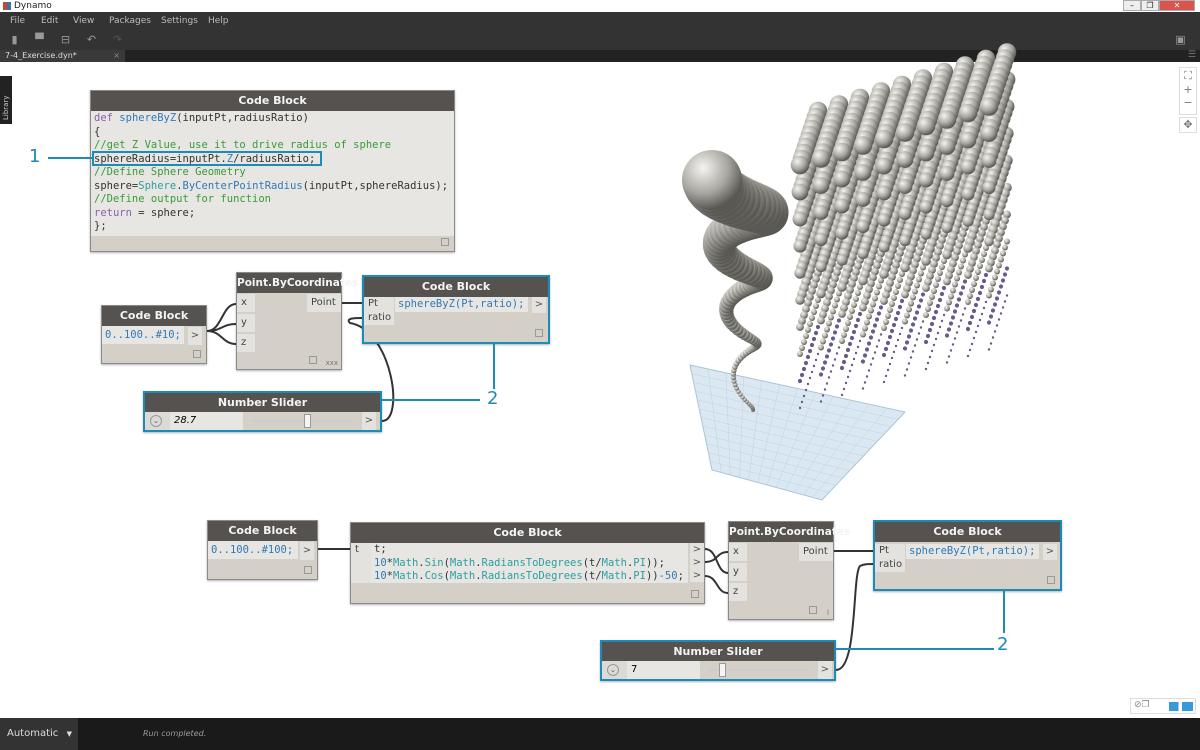 The width and height of the screenshot is (1200, 750). Describe the element at coordinates (697, 562) in the screenshot. I see `output-port-2: >` at that location.